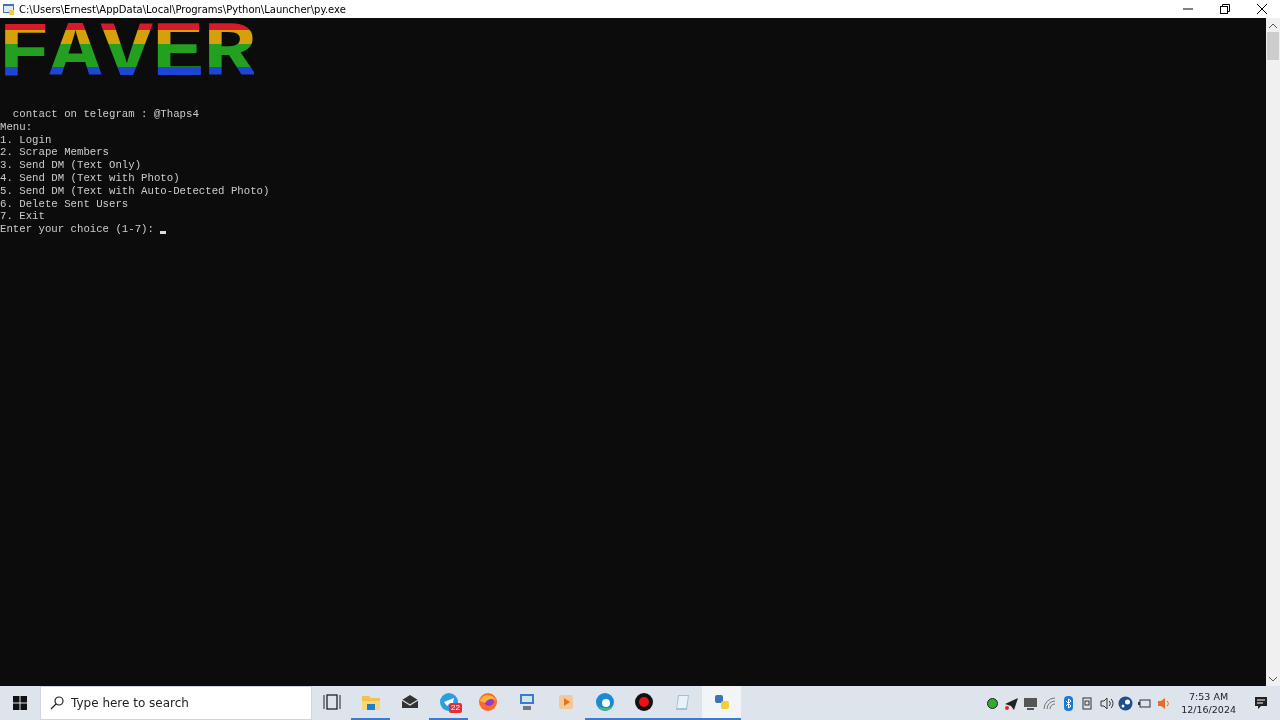 The width and height of the screenshot is (1280, 720). I want to click on console-app-icon, so click(9, 9).